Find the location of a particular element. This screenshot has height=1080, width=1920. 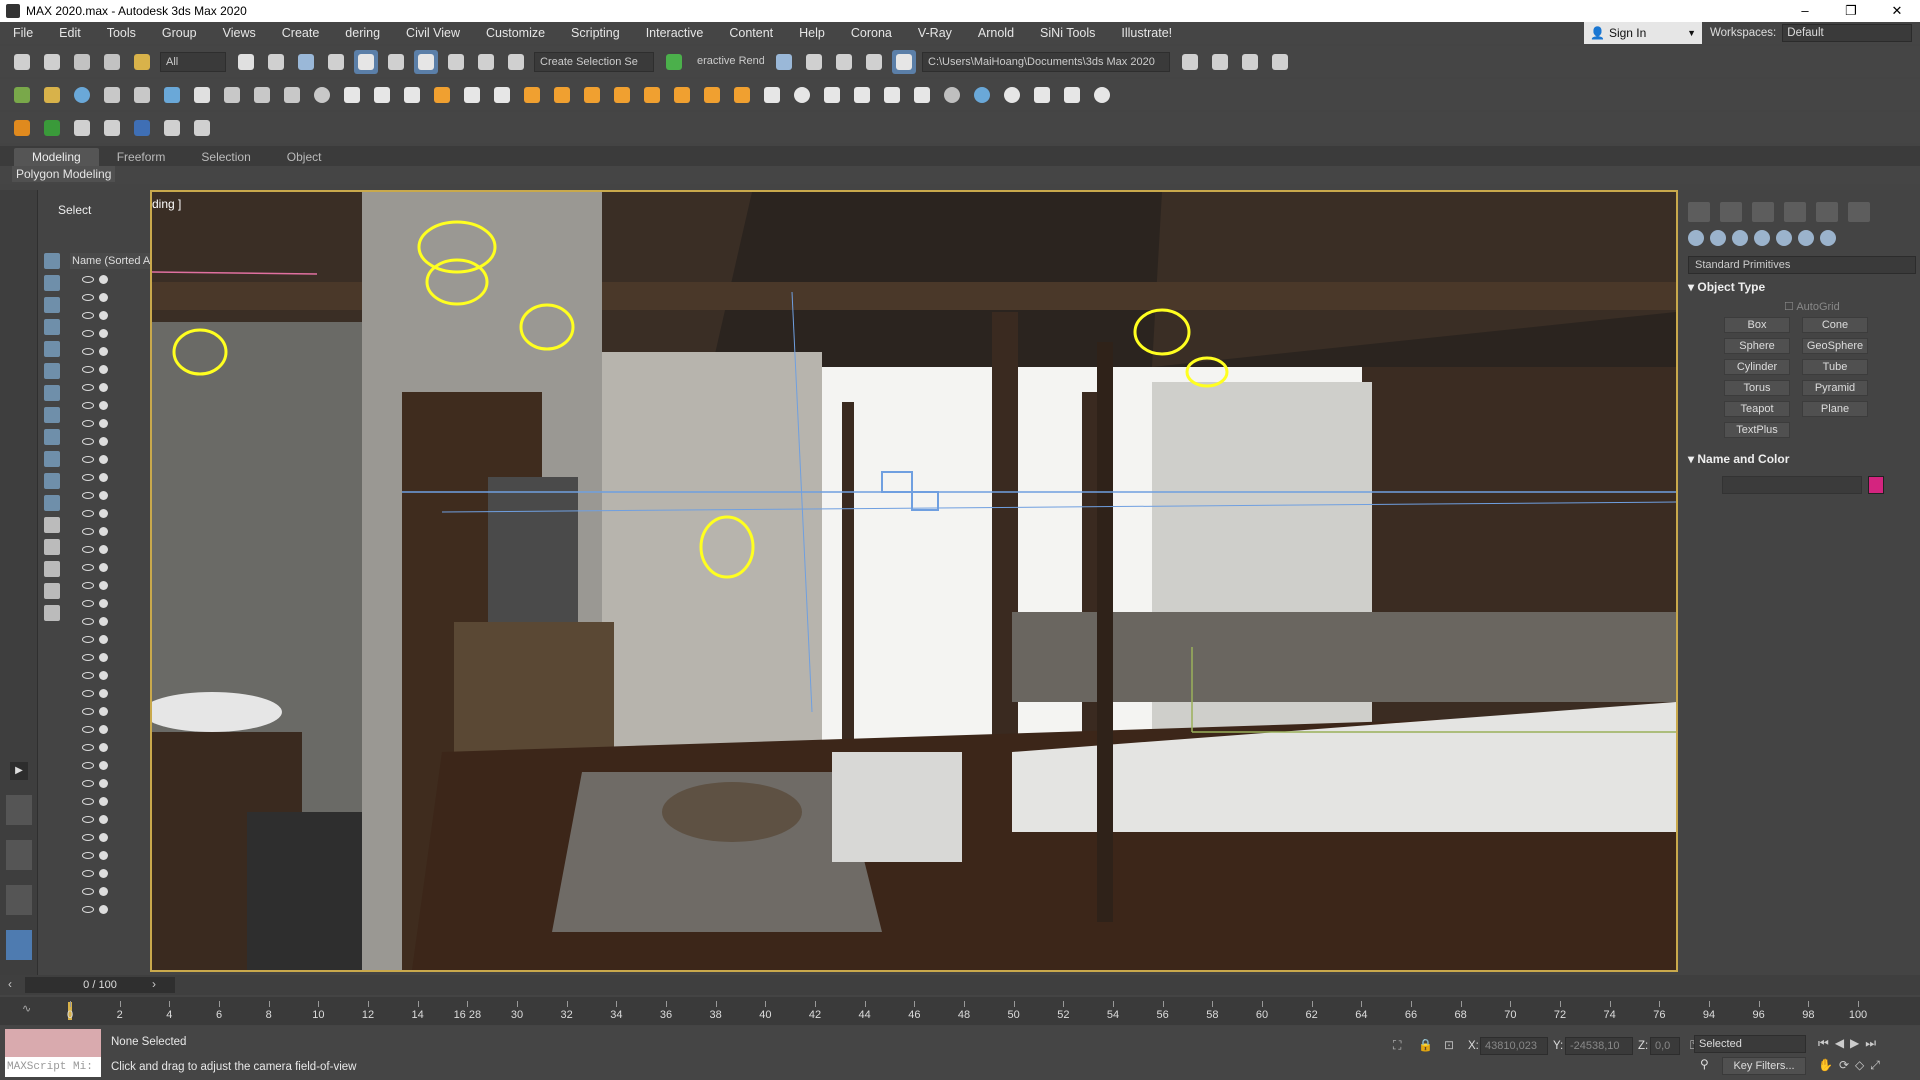

box-icon is located at coordinates (412, 95).